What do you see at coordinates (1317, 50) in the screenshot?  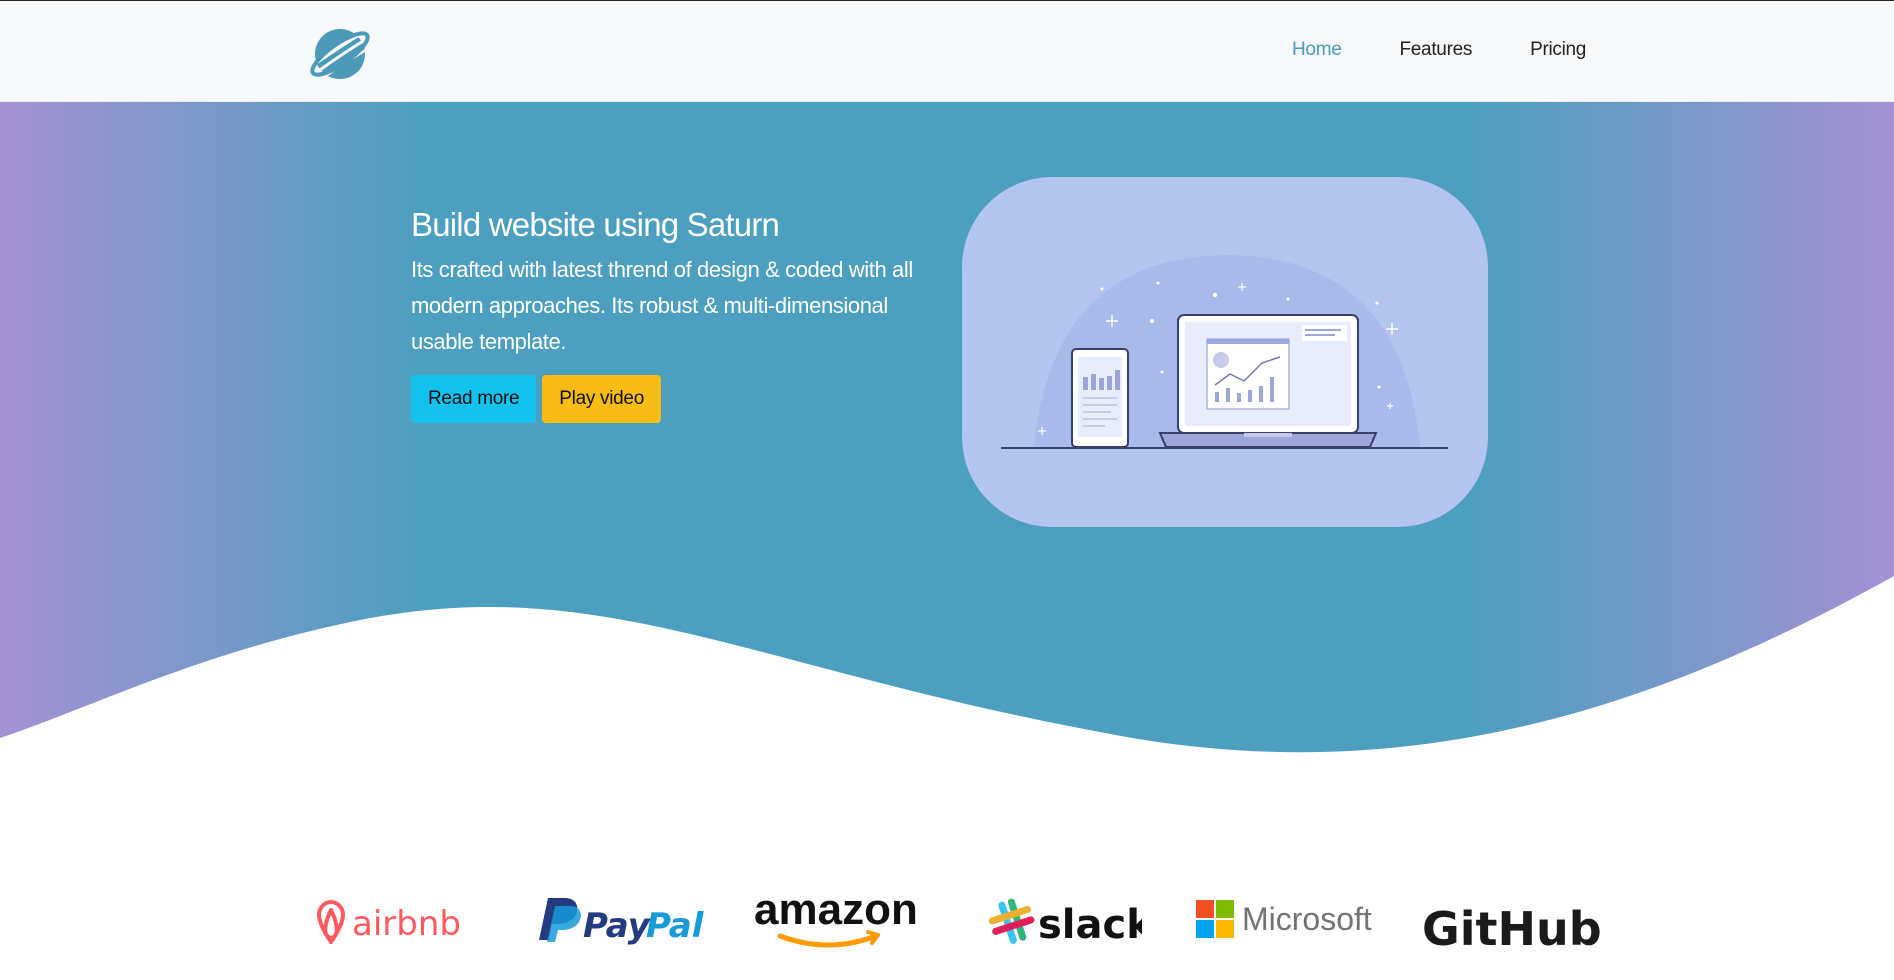 I see `nav-home-link: Home` at bounding box center [1317, 50].